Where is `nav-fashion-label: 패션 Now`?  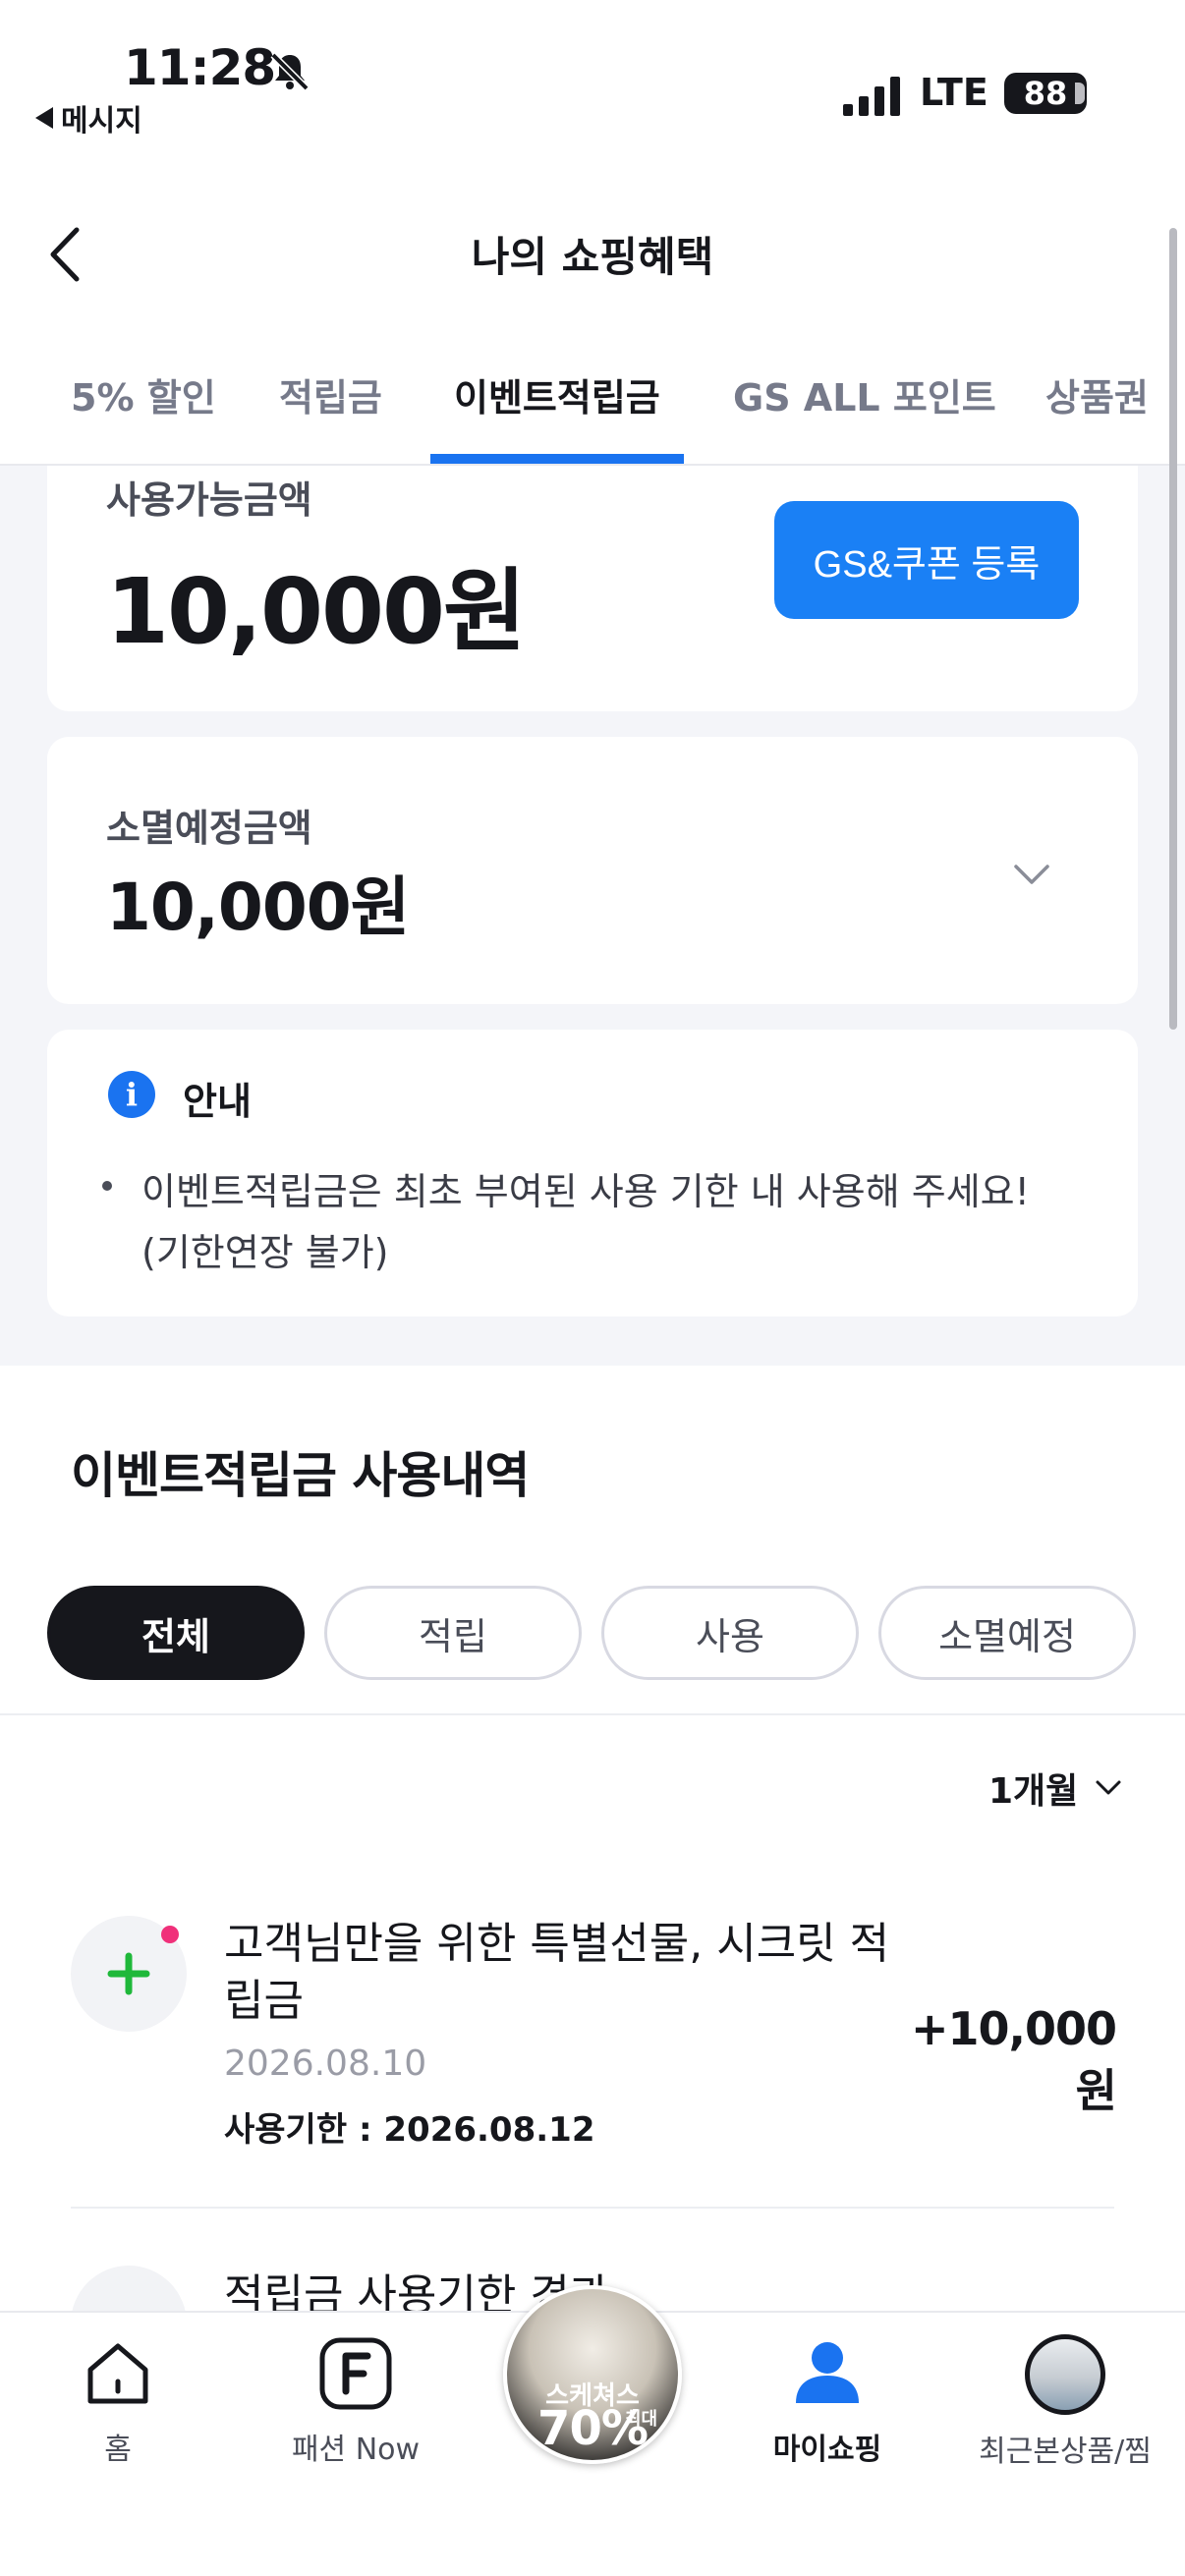
nav-fashion-label: 패션 Now is located at coordinates (356, 2450).